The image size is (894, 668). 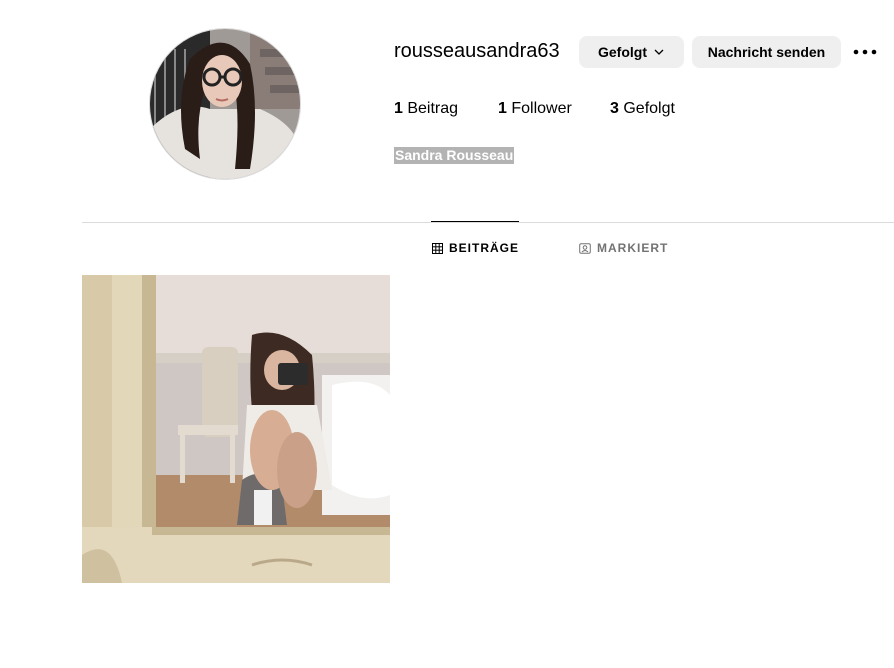 What do you see at coordinates (398, 108) in the screenshot?
I see `posts-count: 1` at bounding box center [398, 108].